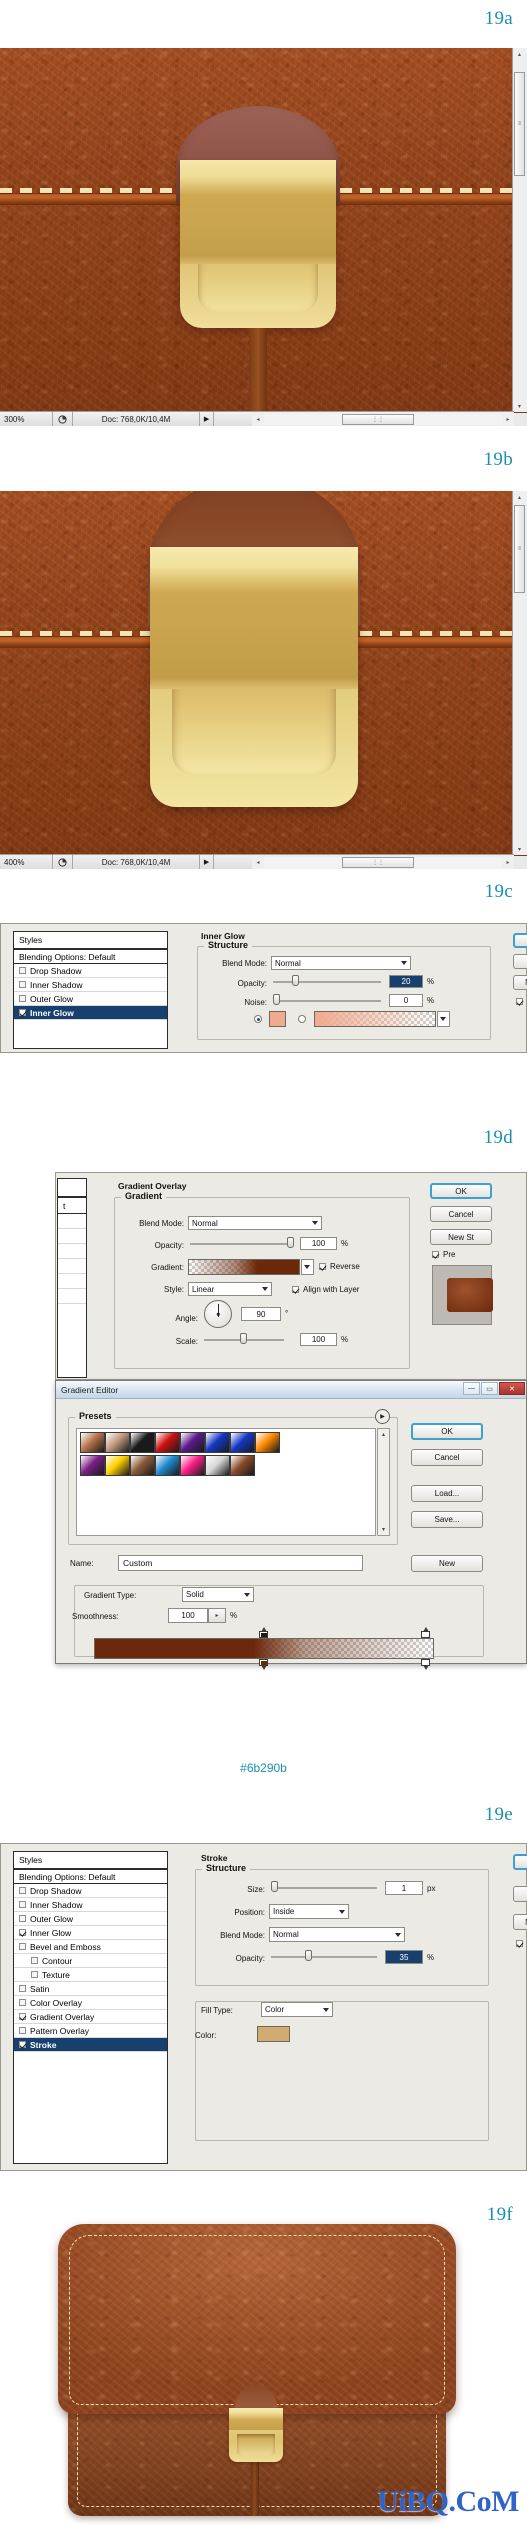  What do you see at coordinates (519, 124) in the screenshot?
I see `vertical-scroll-thumb-a: ≡` at bounding box center [519, 124].